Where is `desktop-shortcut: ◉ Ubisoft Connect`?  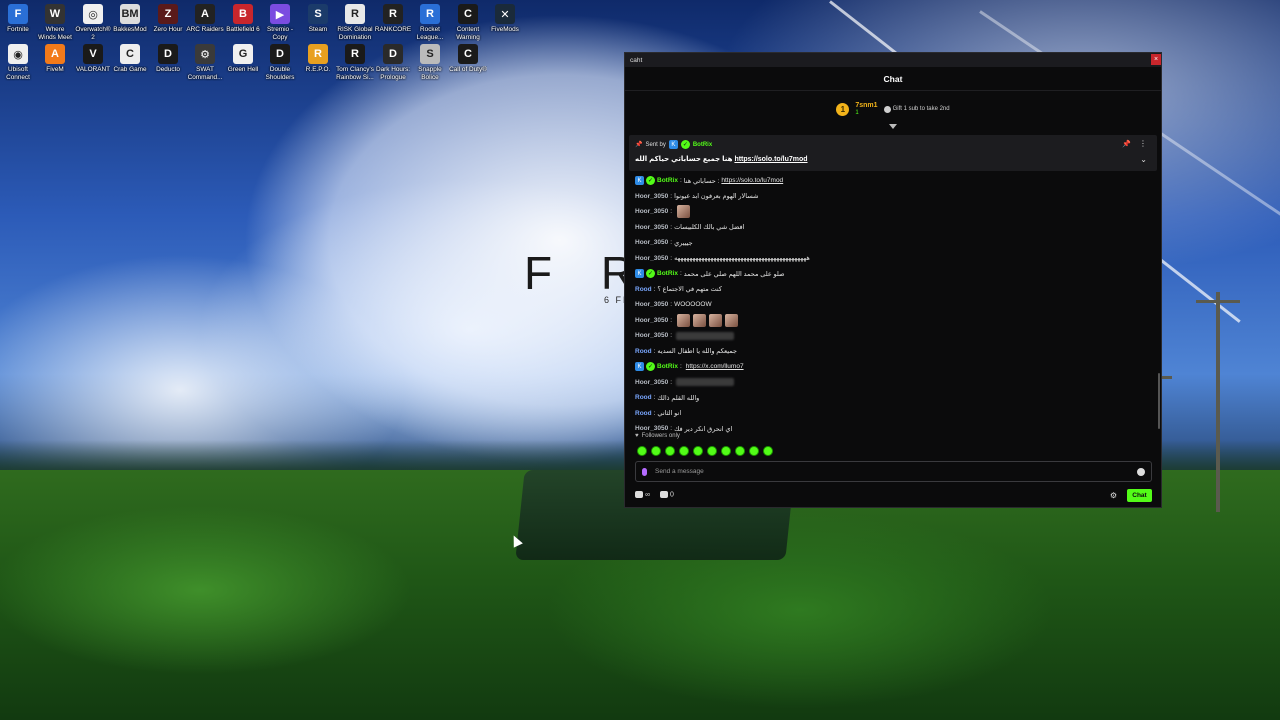 desktop-shortcut: ◉ Ubisoft Connect is located at coordinates (18, 60).